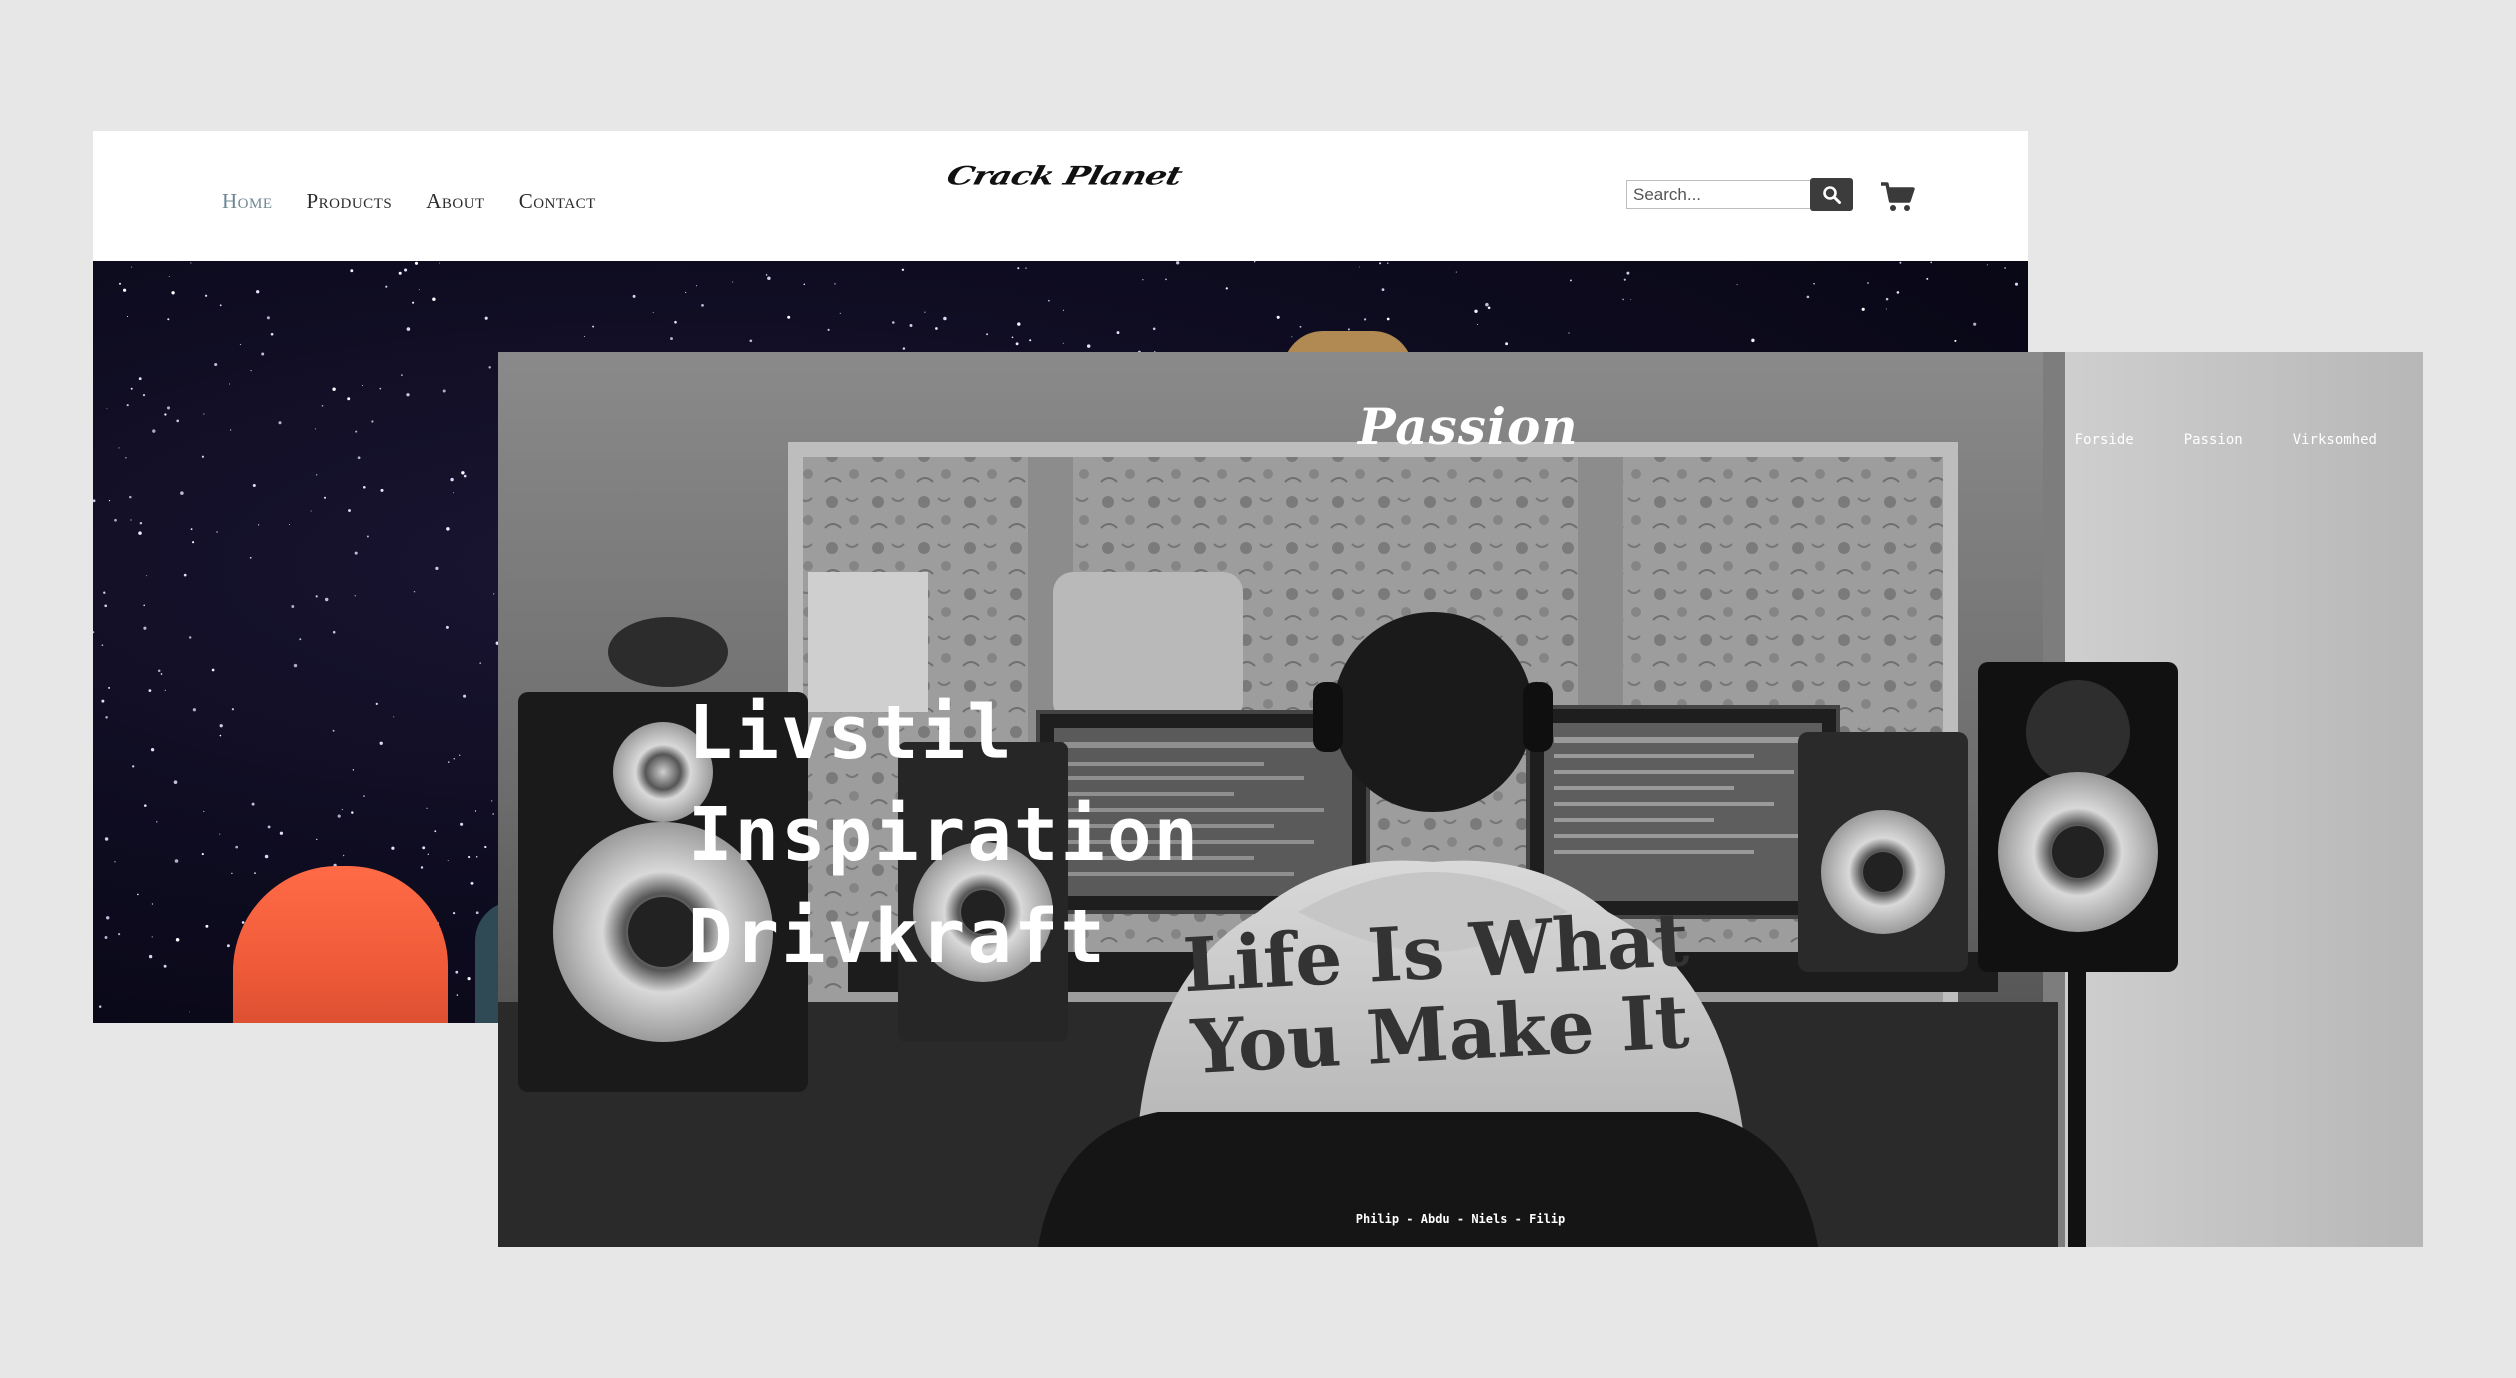 This screenshot has height=1378, width=2516. Describe the element at coordinates (557, 201) in the screenshot. I see `nav-contact: Contact` at that location.